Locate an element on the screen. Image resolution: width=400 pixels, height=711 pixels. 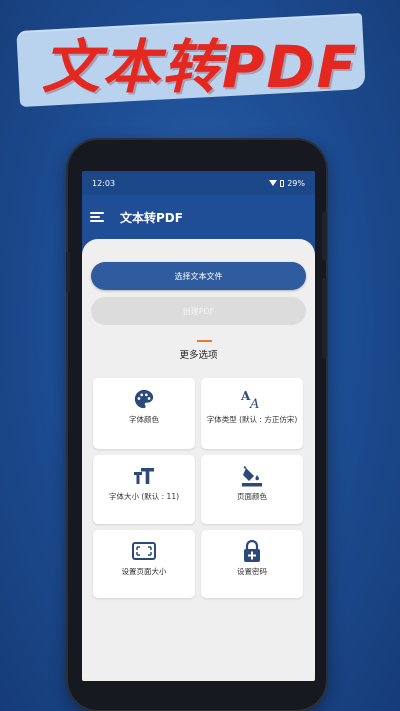
palette-icon is located at coordinates (144, 399).